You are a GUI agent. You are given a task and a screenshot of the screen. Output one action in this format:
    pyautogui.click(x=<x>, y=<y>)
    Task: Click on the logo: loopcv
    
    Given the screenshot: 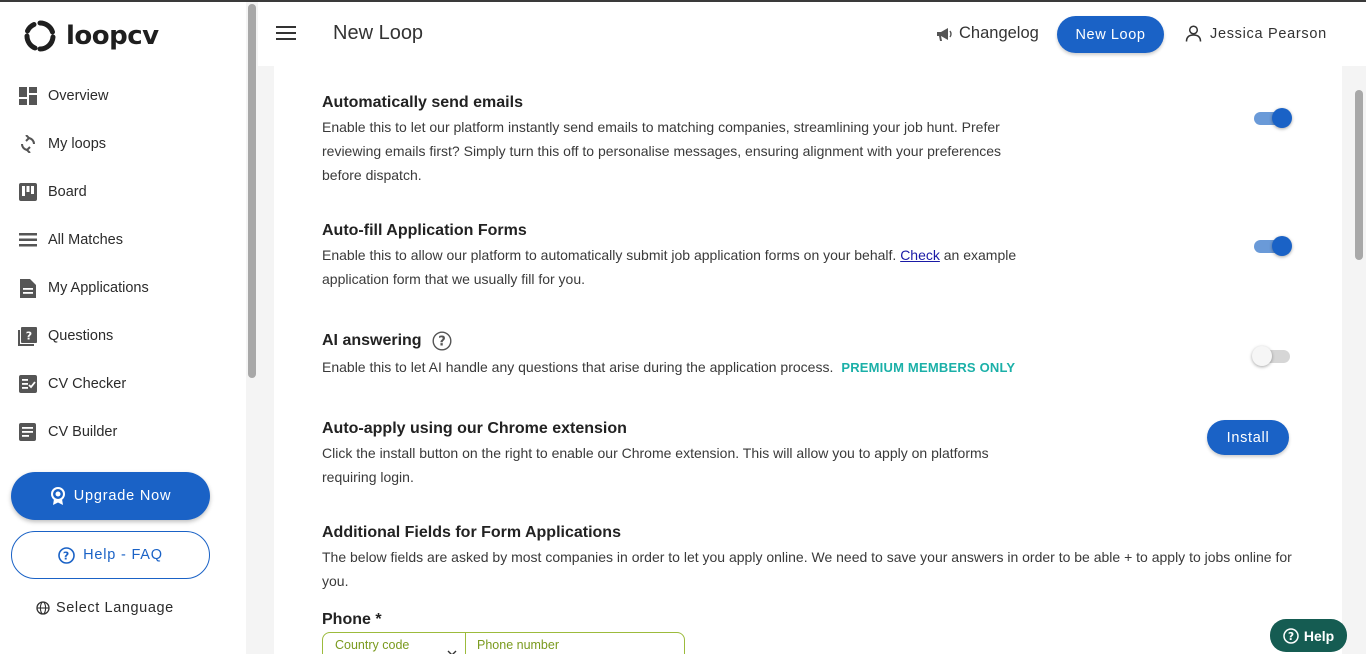 What is the action you would take?
    pyautogui.click(x=90, y=36)
    